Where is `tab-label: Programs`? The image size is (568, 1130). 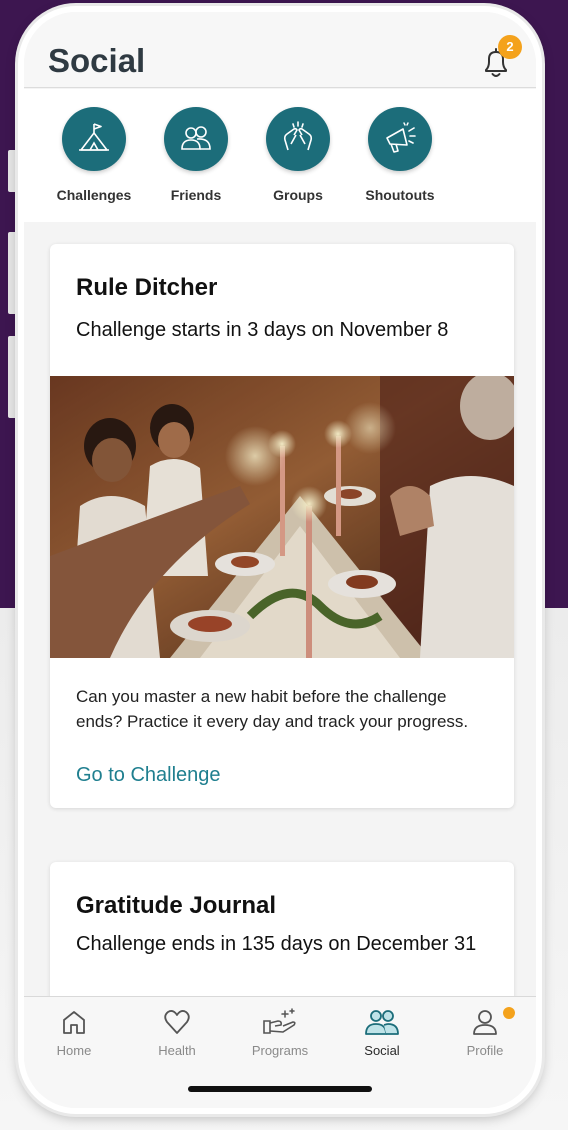 tab-label: Programs is located at coordinates (280, 1050).